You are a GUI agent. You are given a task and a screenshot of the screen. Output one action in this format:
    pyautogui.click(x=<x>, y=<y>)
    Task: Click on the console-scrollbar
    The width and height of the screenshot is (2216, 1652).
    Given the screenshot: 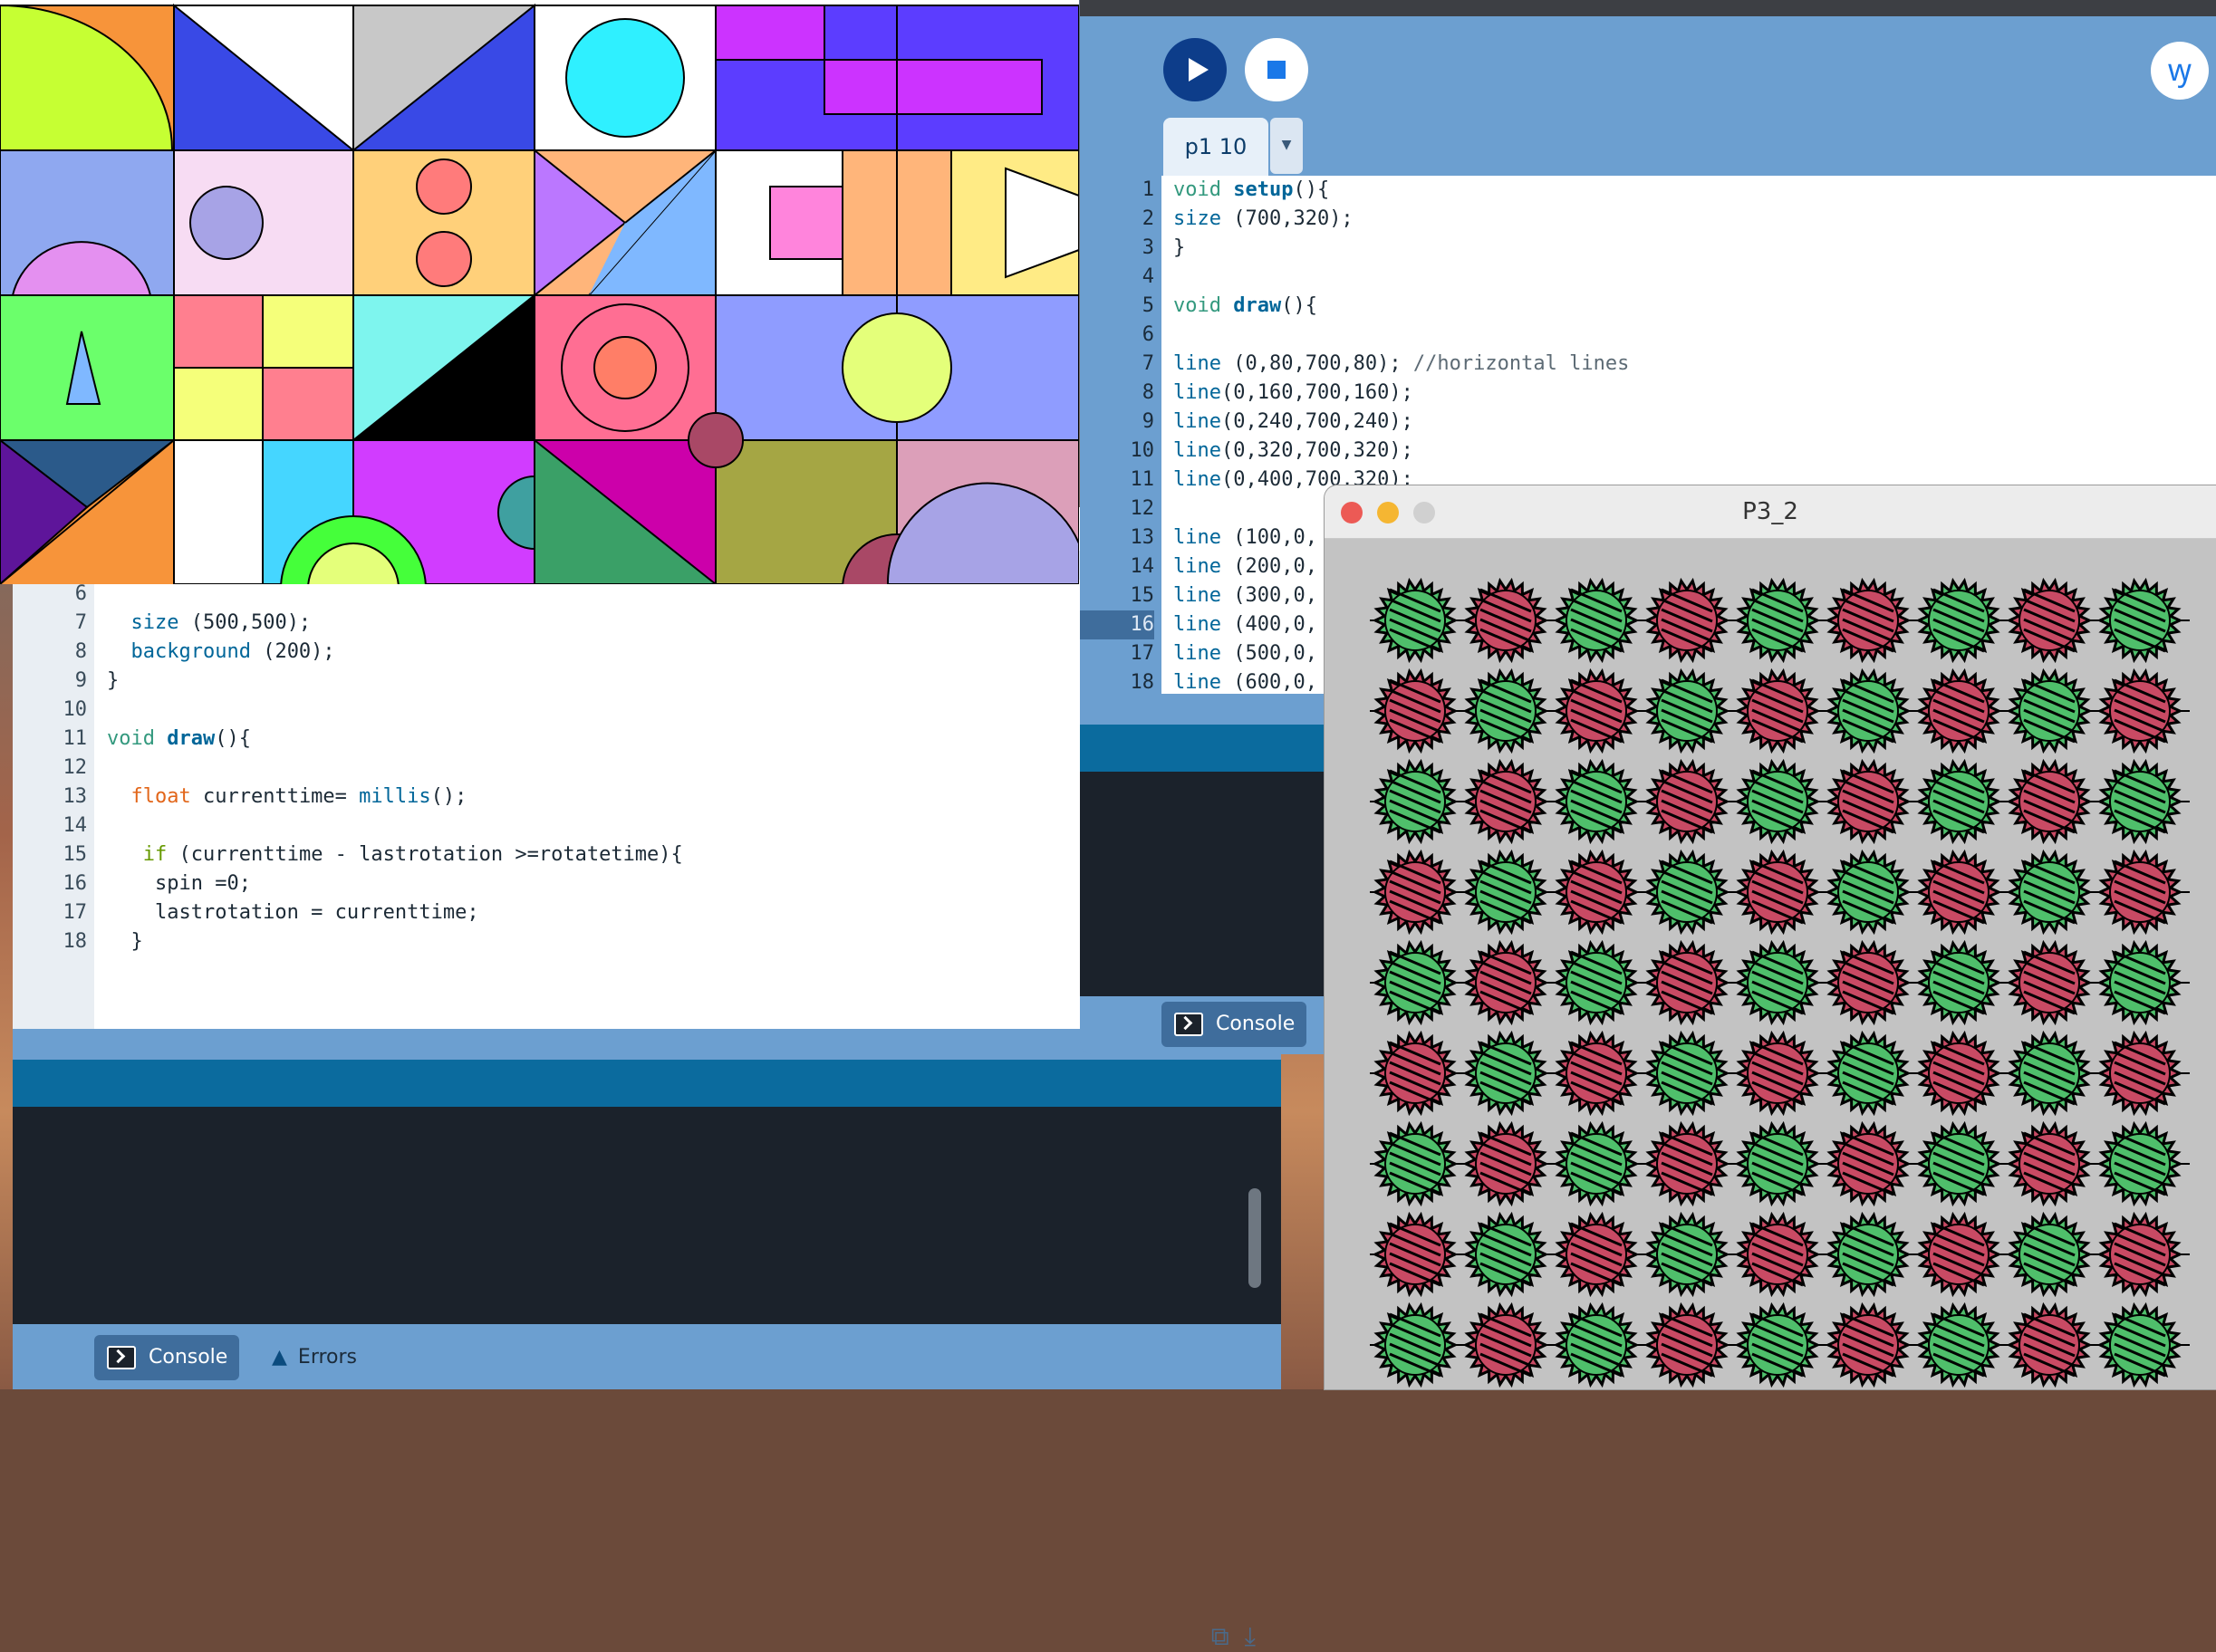 What is the action you would take?
    pyautogui.click(x=1254, y=1238)
    